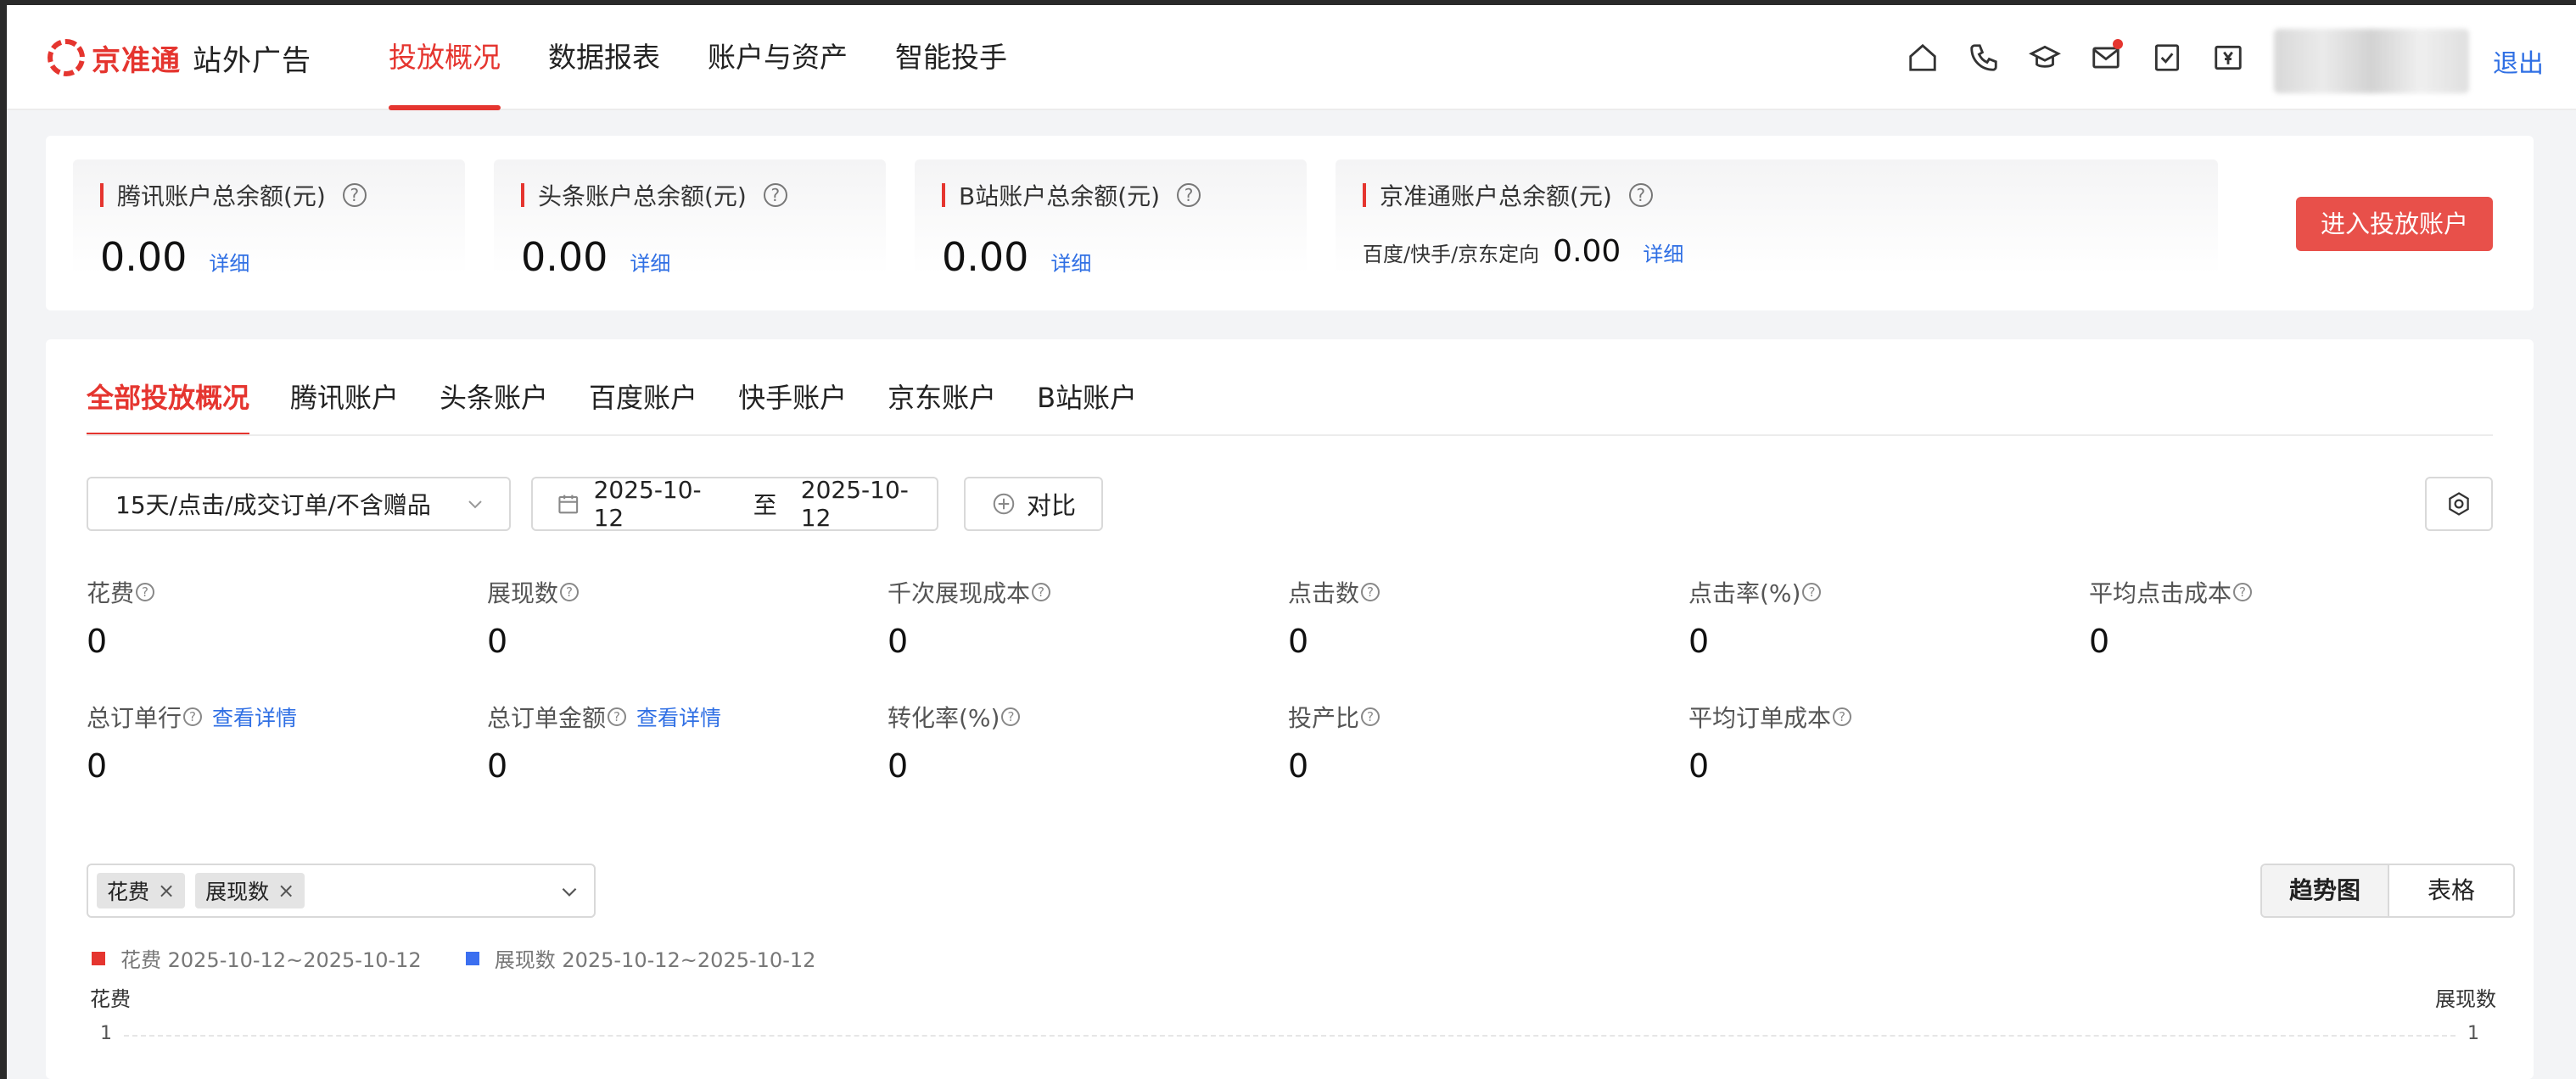 The image size is (2576, 1079). What do you see at coordinates (445, 57) in the screenshot?
I see `nav-overview: 投放概况` at bounding box center [445, 57].